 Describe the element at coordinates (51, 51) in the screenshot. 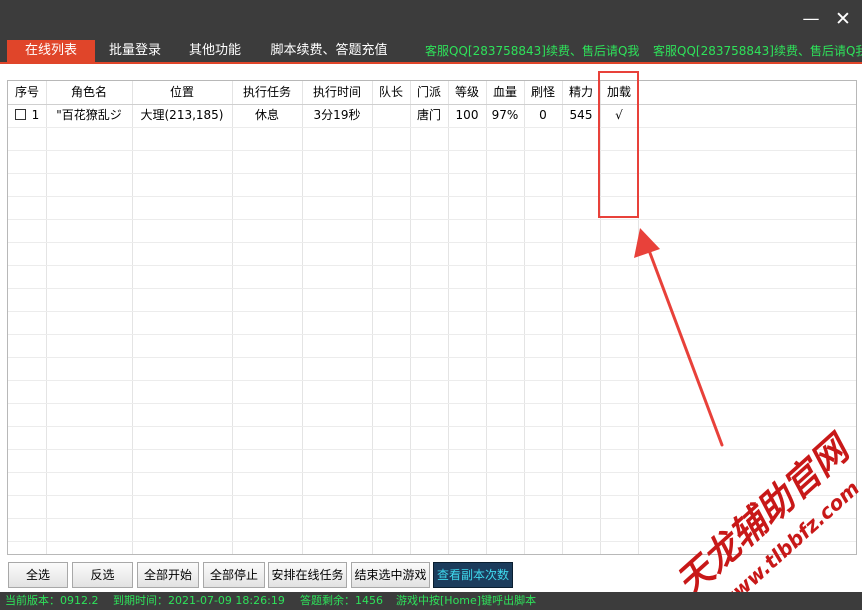

I see `tab-online-list: 在线列表` at that location.